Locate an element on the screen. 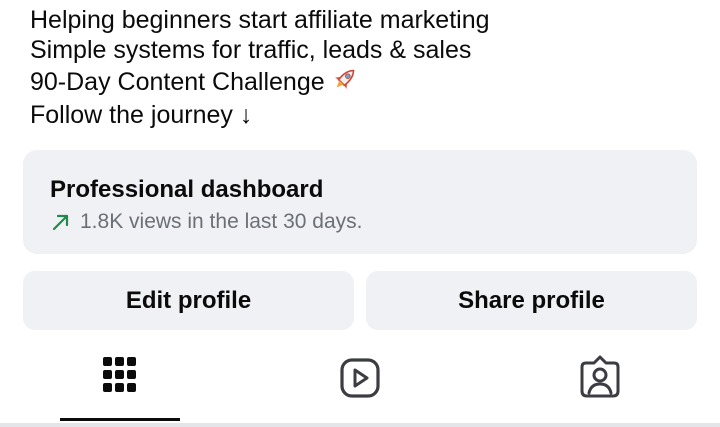 The image size is (720, 427). tab-posts-grid is located at coordinates (120, 388).